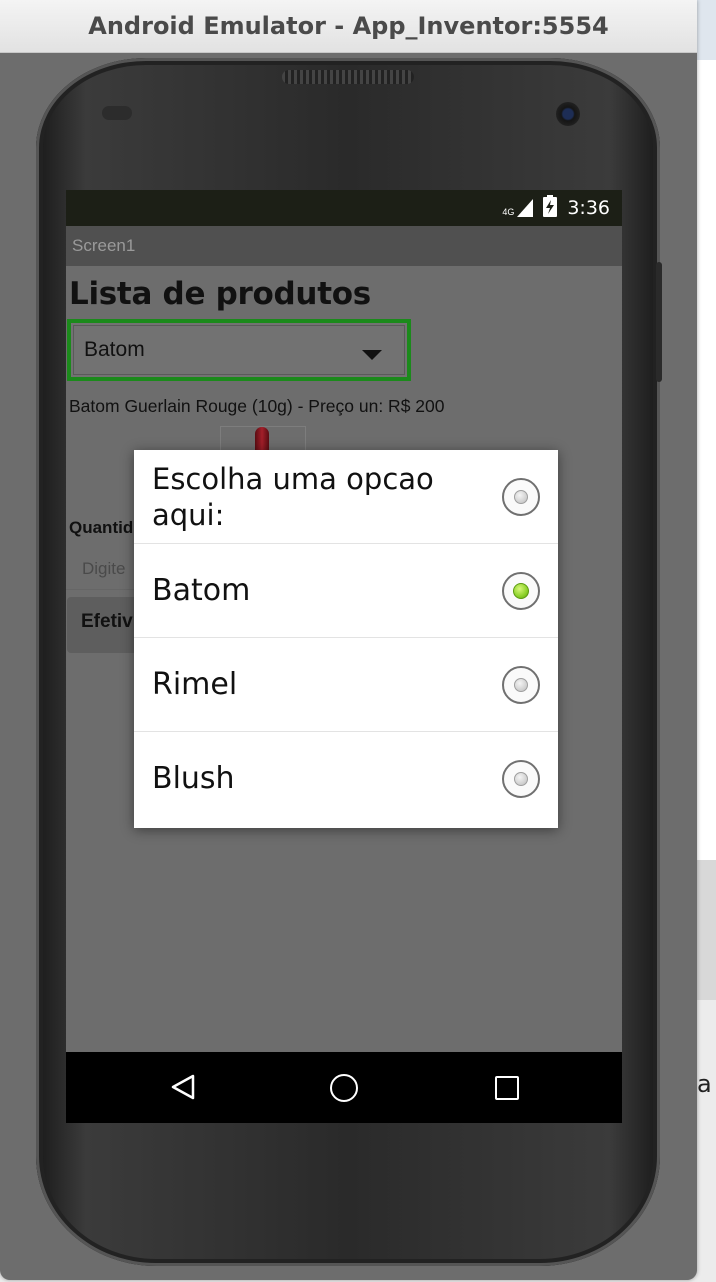 This screenshot has width=716, height=1282. What do you see at coordinates (568, 114) in the screenshot?
I see `front-camera` at bounding box center [568, 114].